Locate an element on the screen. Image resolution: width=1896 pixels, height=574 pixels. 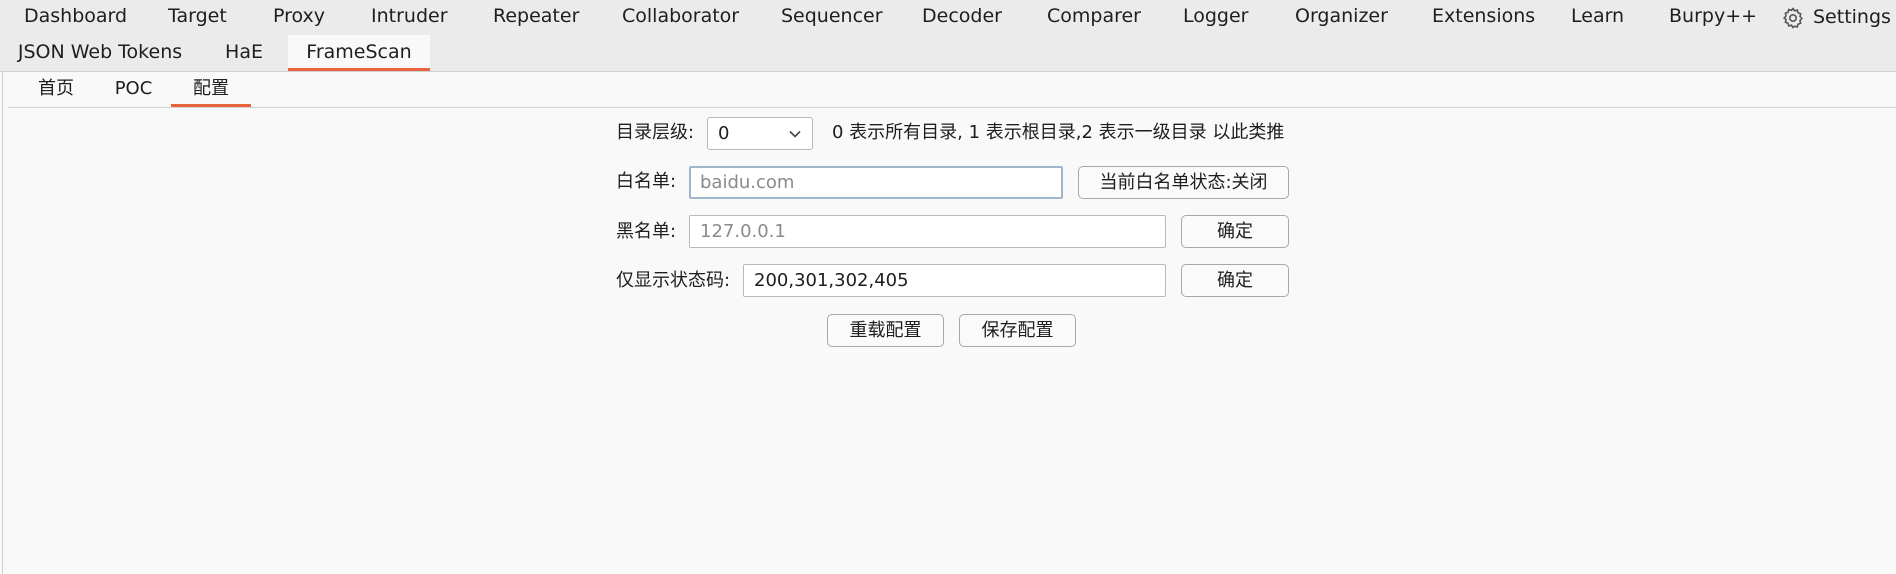
depth-select-value: 0 is located at coordinates (724, 133).